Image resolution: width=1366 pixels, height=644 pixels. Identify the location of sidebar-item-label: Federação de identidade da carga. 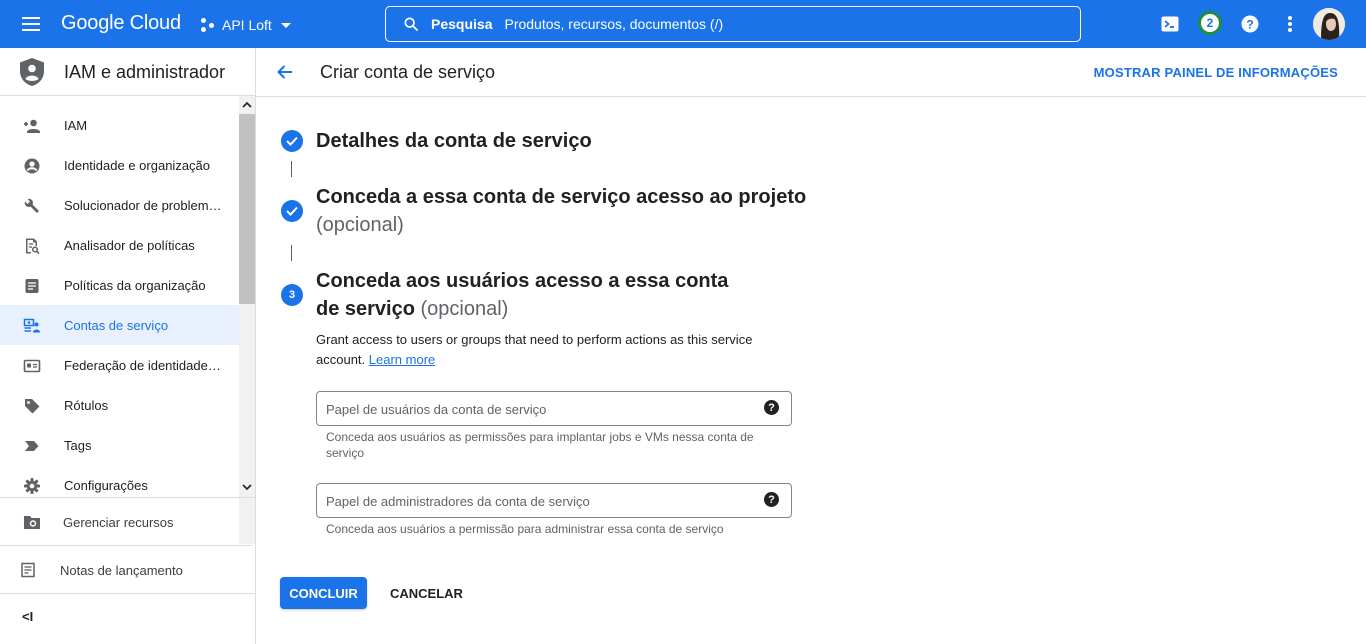
(144, 365).